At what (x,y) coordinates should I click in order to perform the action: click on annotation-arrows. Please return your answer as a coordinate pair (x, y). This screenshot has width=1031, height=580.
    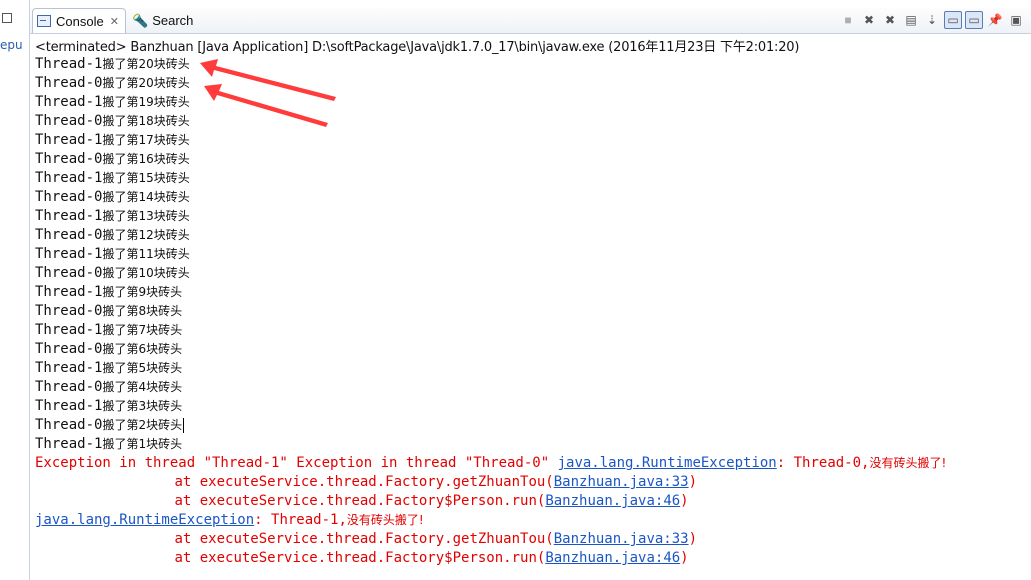
    Looking at the image, I should click on (268, 93).